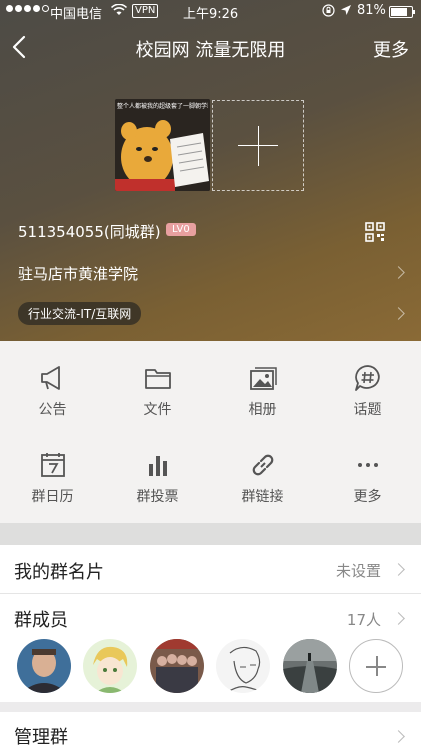  I want to click on battery-icon, so click(402, 12).